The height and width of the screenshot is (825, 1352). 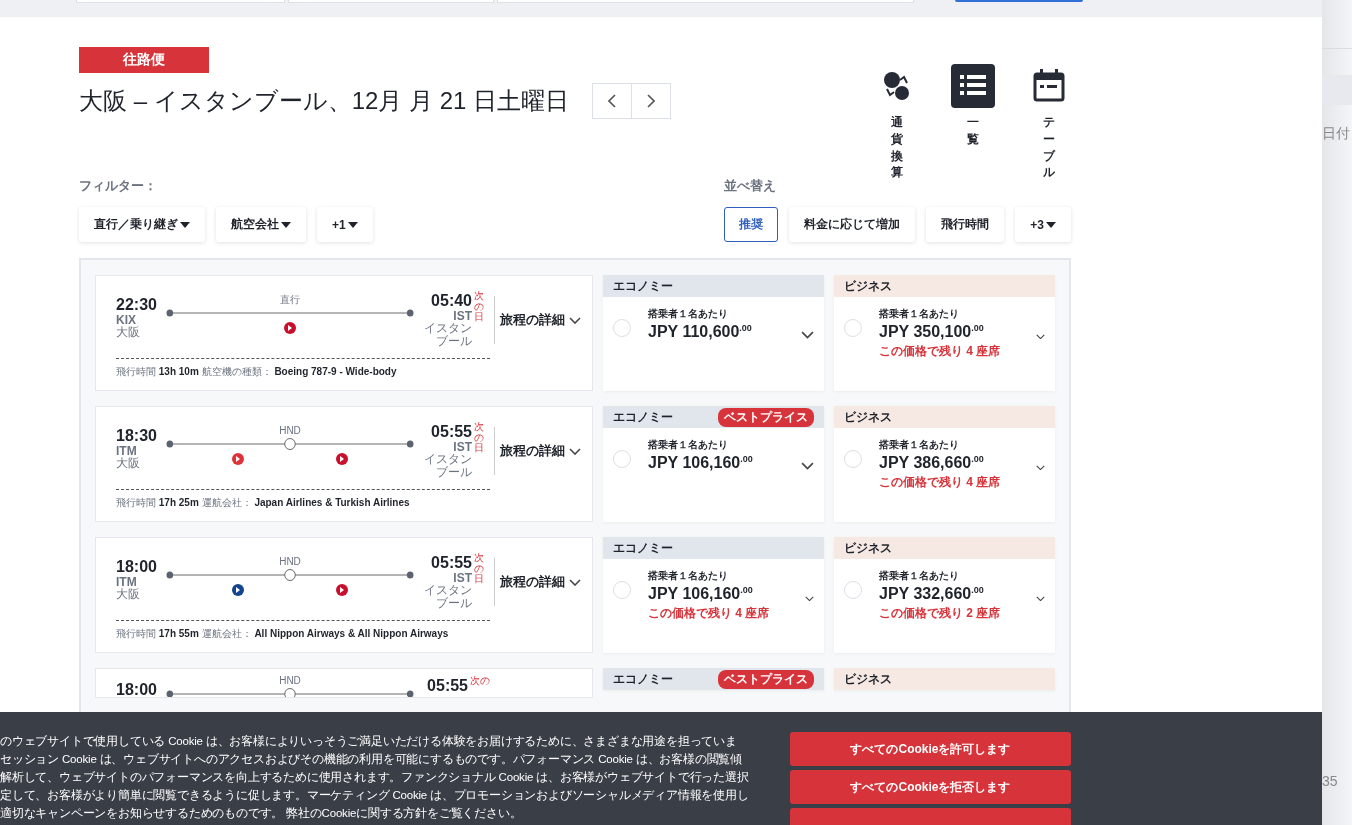 What do you see at coordinates (374, 795) in the screenshot?
I see `cookie-notice-text: 定して、お客様がより簡単に閲覧できるように促します。マーケティング Cookie は、プロモーションおよびソーシャルメディア情報を使用し` at bounding box center [374, 795].